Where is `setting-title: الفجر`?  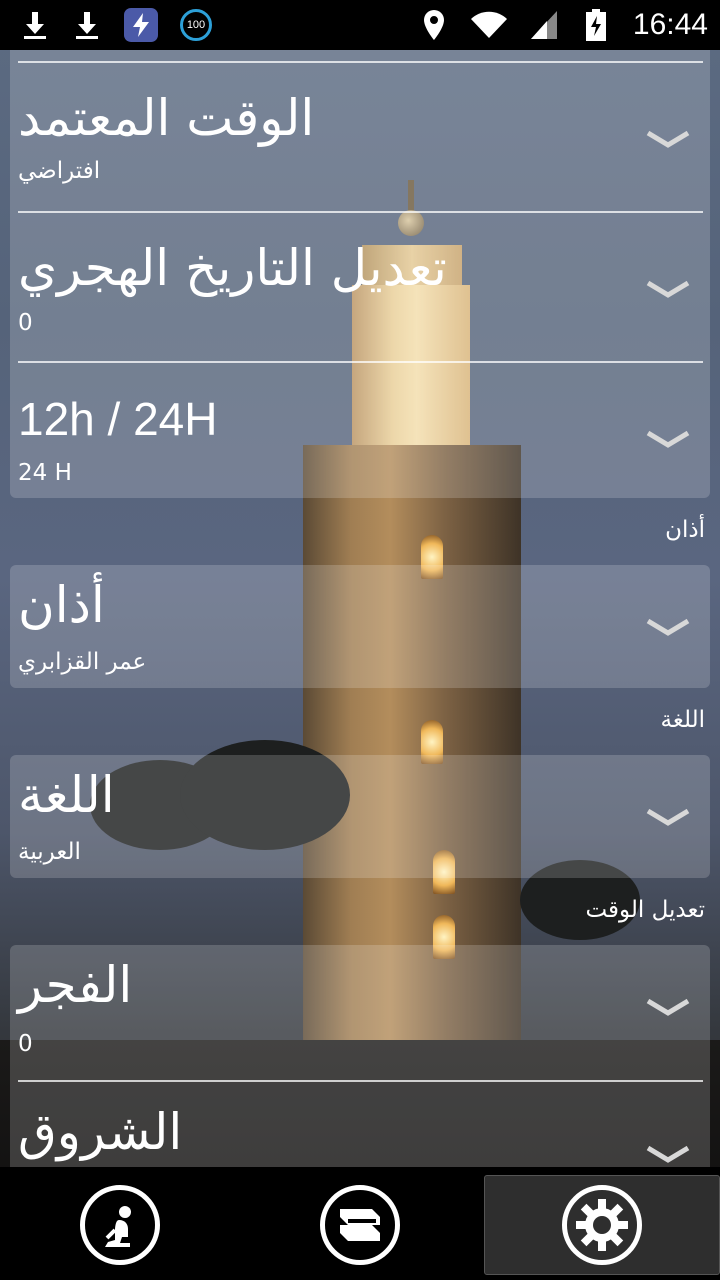
setting-title: الفجر is located at coordinates (75, 985).